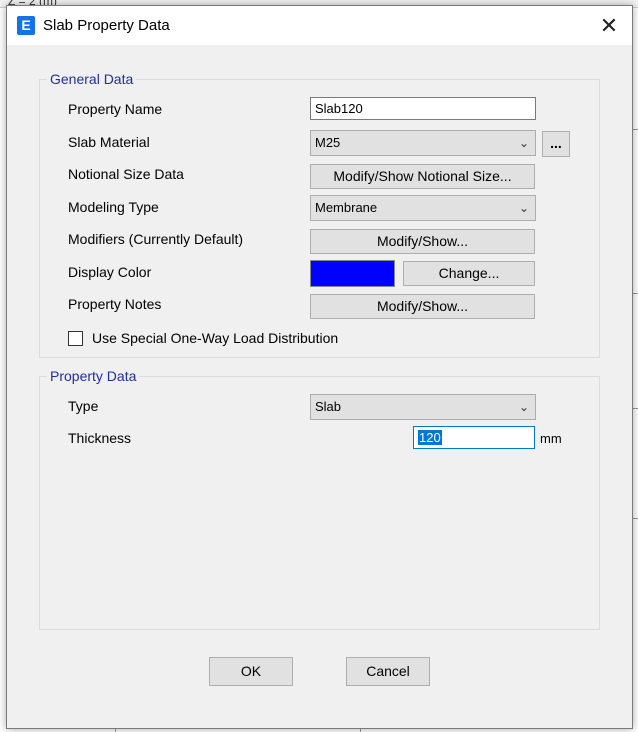 The width and height of the screenshot is (638, 732). Describe the element at coordinates (423, 407) in the screenshot. I see `type-select: Slab ⌄` at that location.